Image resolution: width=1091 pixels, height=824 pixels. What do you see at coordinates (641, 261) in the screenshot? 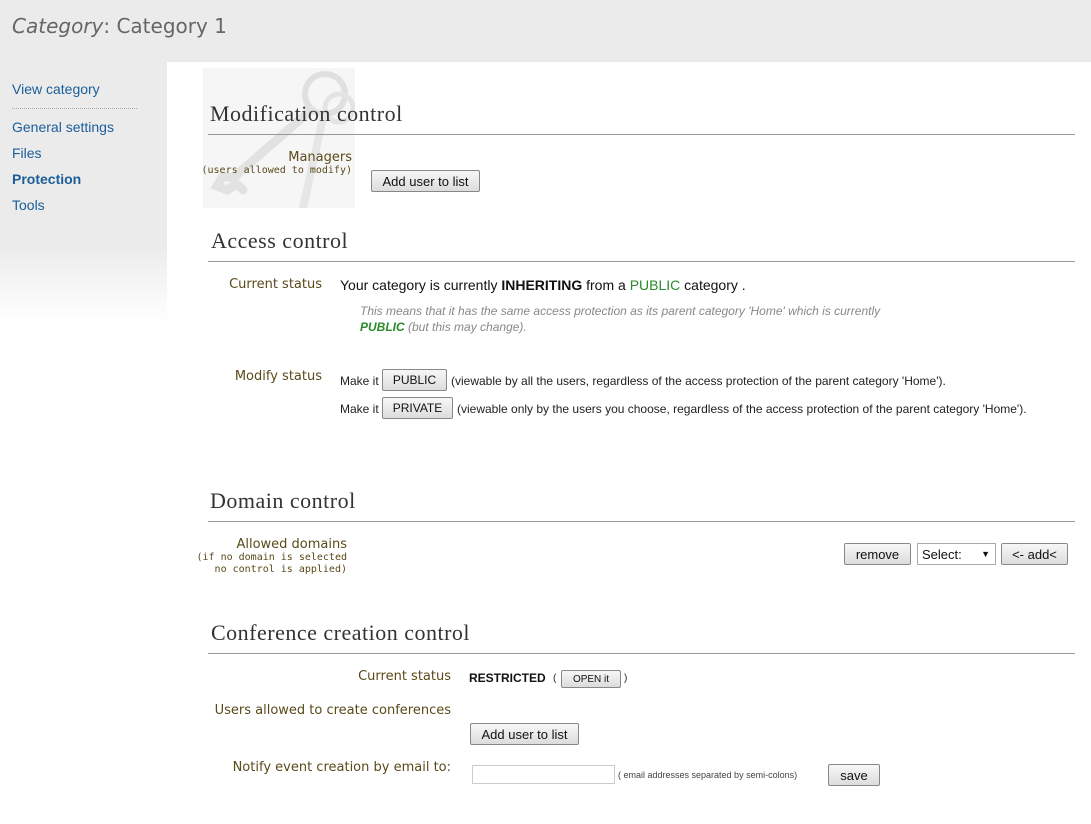
I see `access-divider` at bounding box center [641, 261].